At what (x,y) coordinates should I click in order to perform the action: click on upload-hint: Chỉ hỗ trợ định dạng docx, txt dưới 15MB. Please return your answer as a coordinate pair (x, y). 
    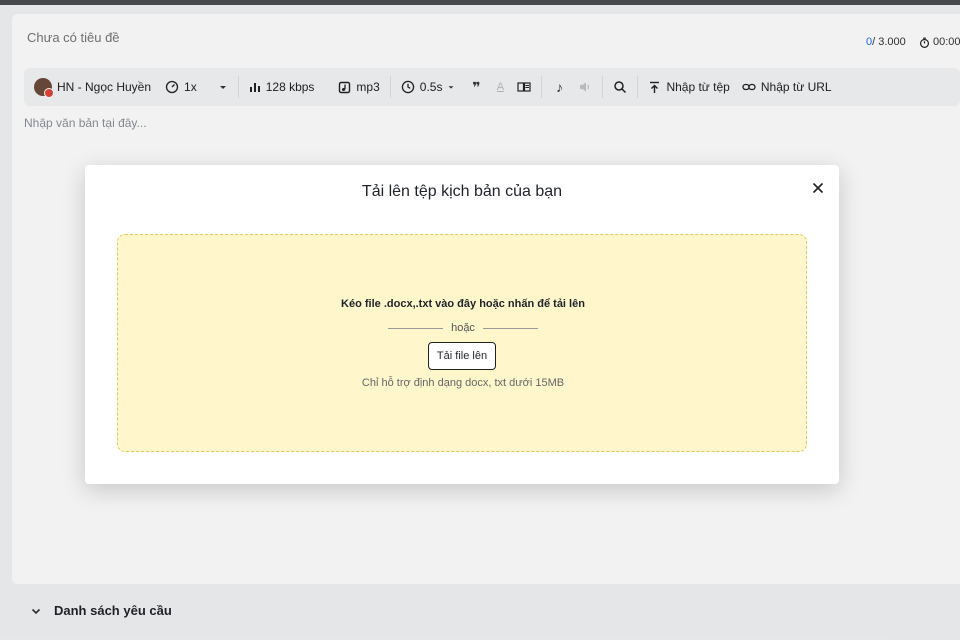
    Looking at the image, I should click on (463, 383).